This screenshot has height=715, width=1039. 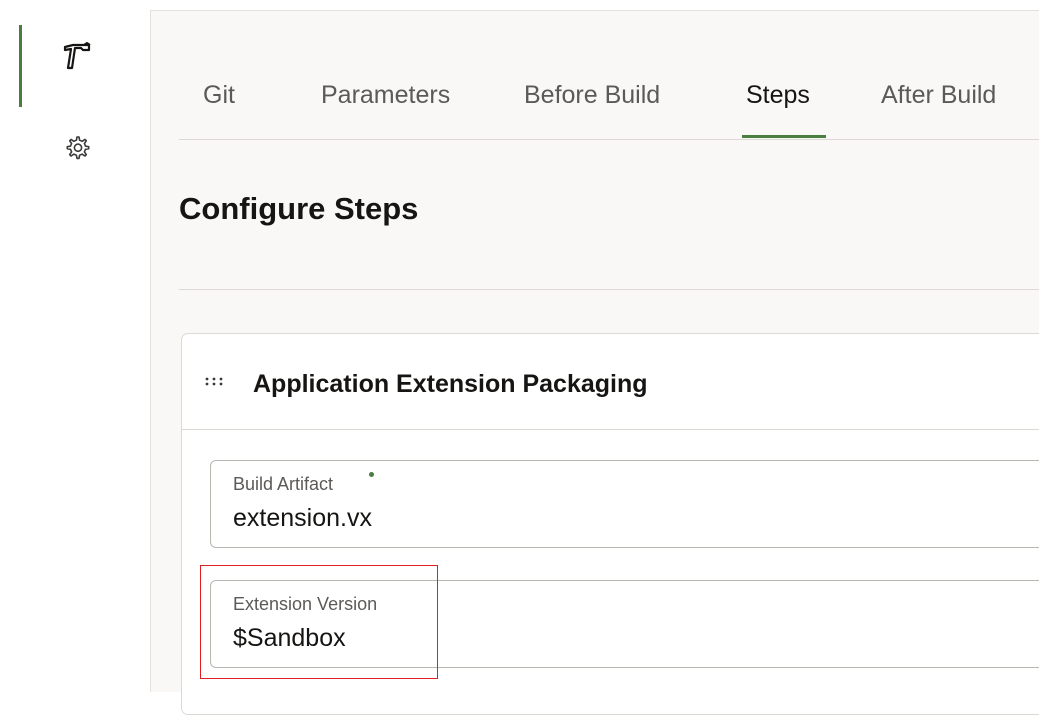 I want to click on gear-icon, so click(x=77, y=150).